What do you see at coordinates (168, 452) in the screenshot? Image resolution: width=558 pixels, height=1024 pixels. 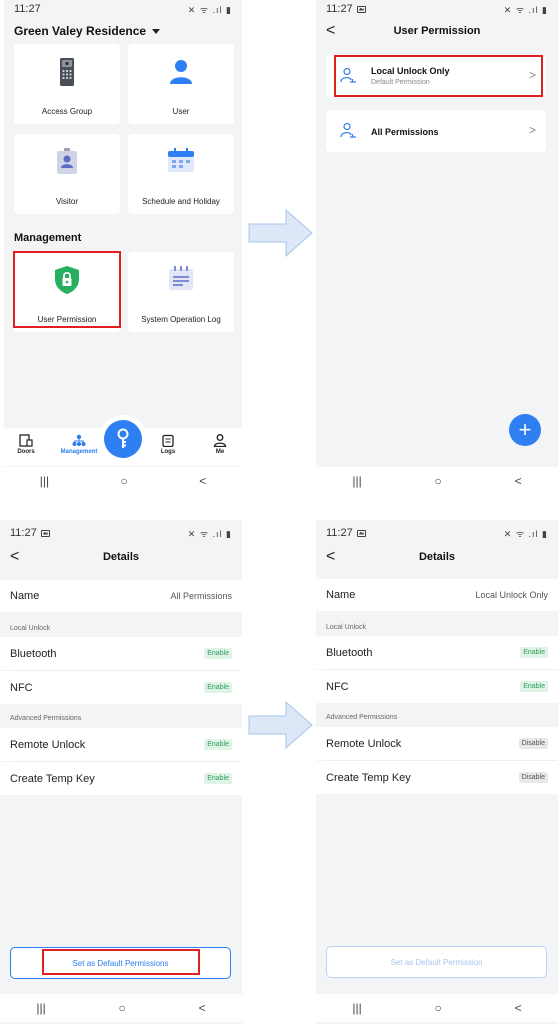 I see `tab-label: Logs` at bounding box center [168, 452].